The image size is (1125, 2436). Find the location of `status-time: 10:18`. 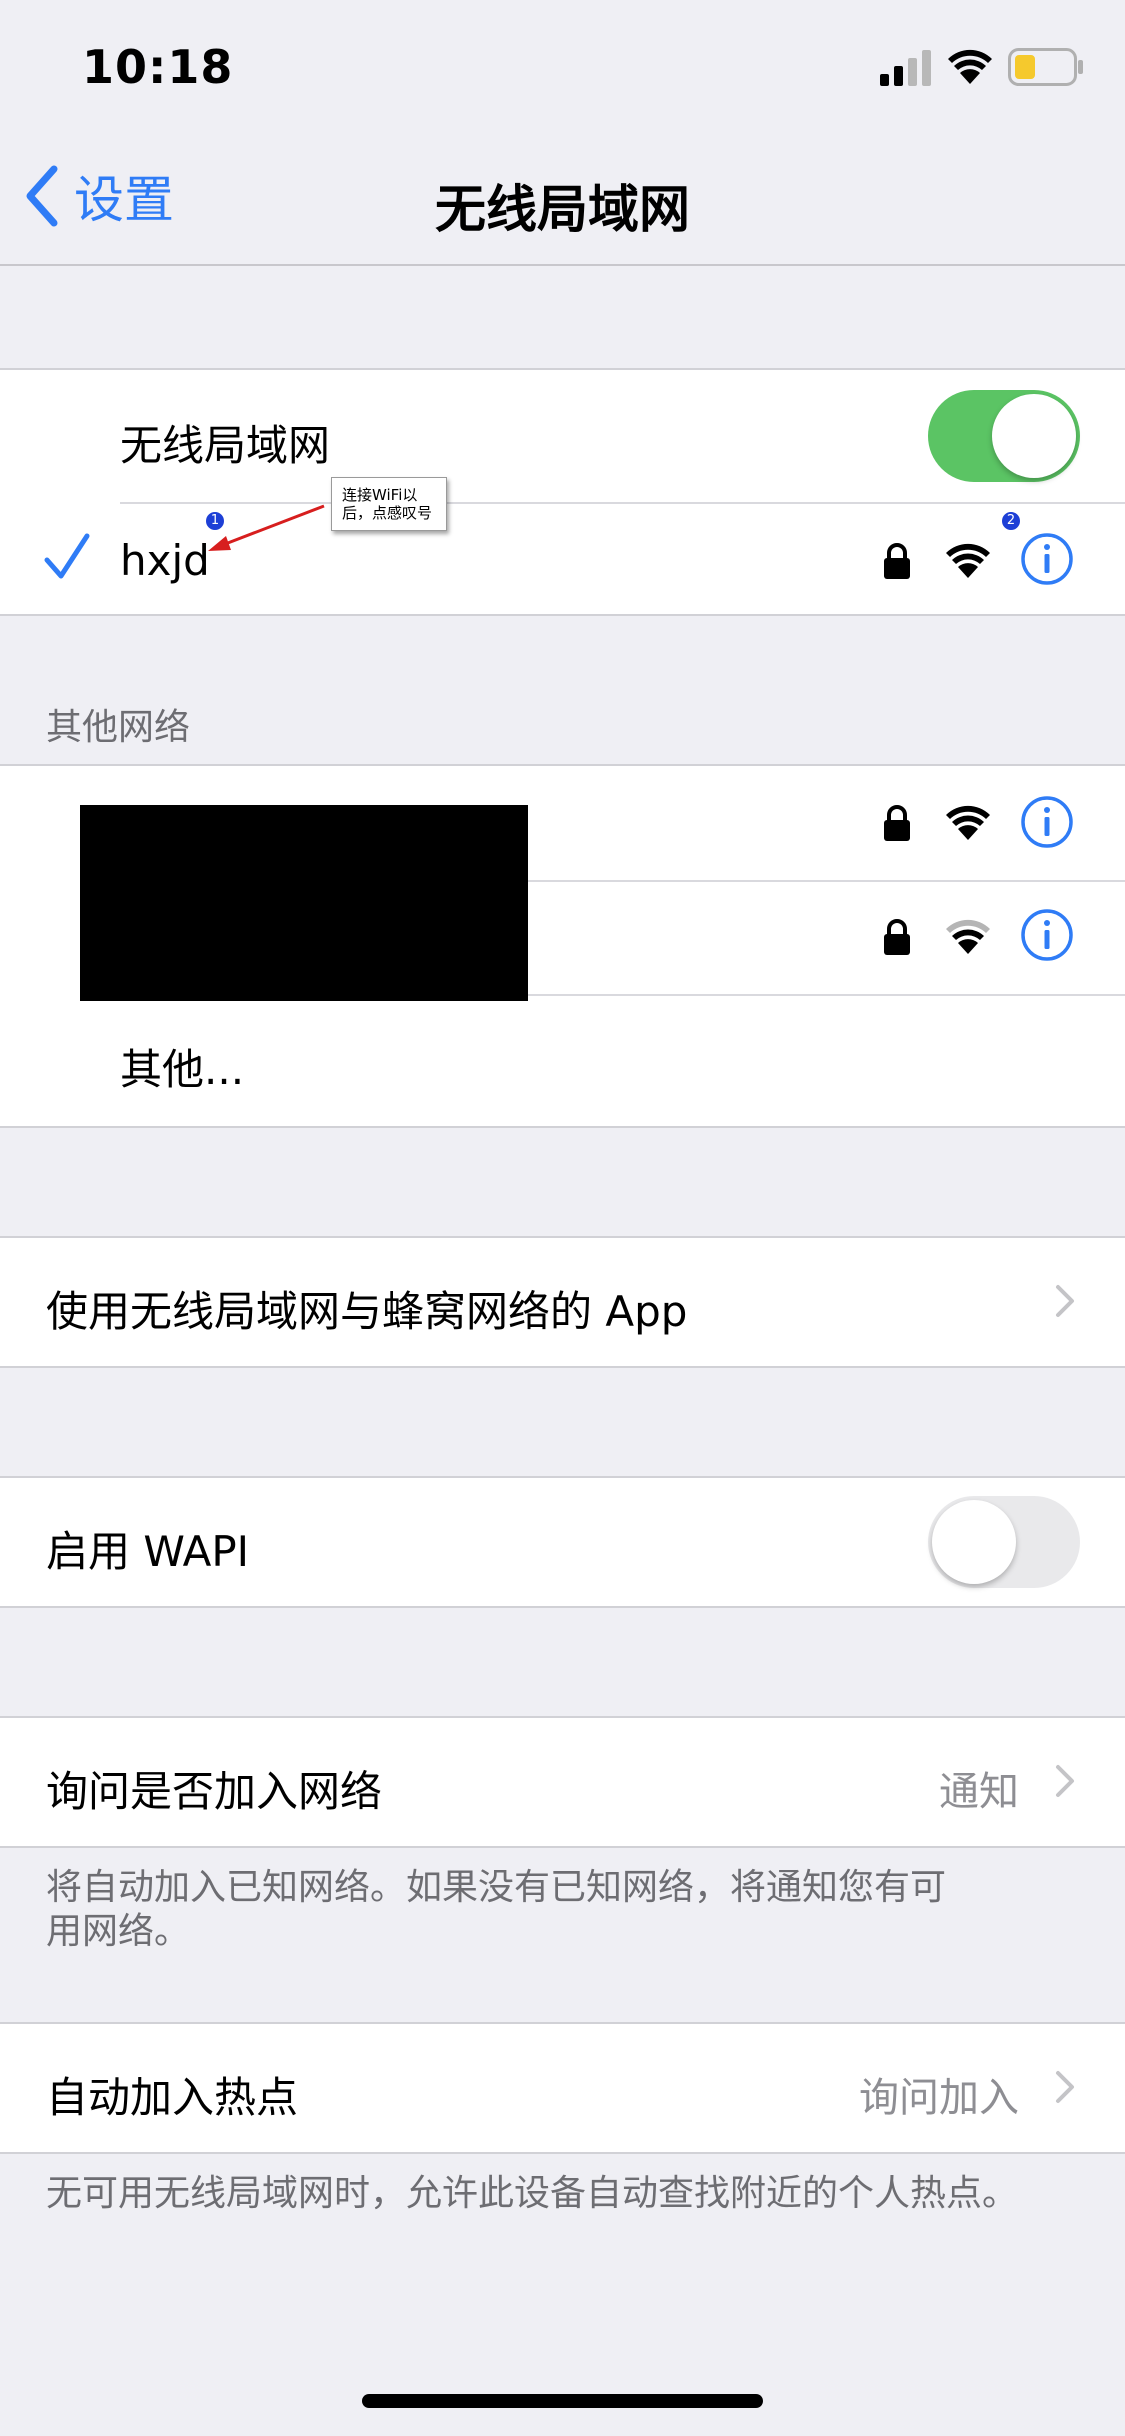

status-time: 10:18 is located at coordinates (158, 67).